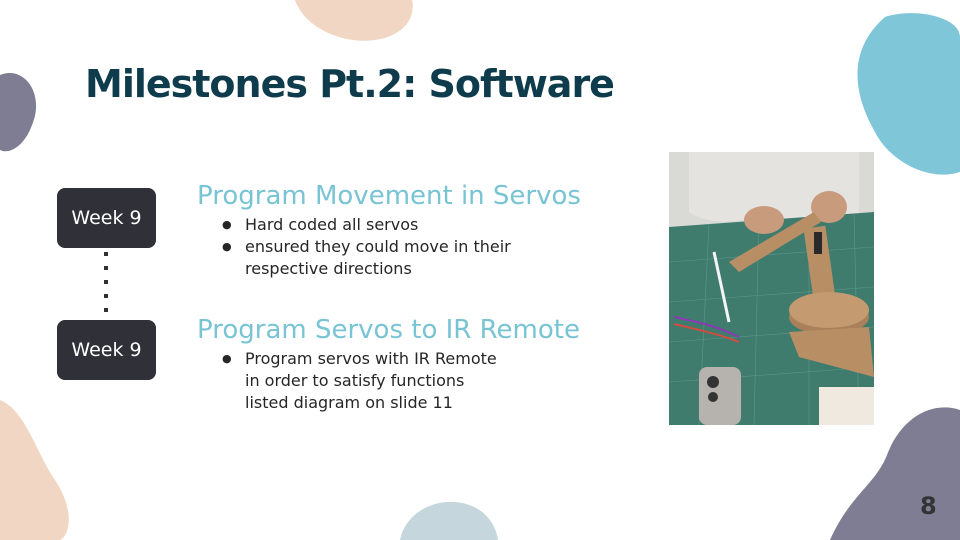 Image resolution: width=960 pixels, height=540 pixels. What do you see at coordinates (354, 20) in the screenshot?
I see `peach-blob-top` at bounding box center [354, 20].